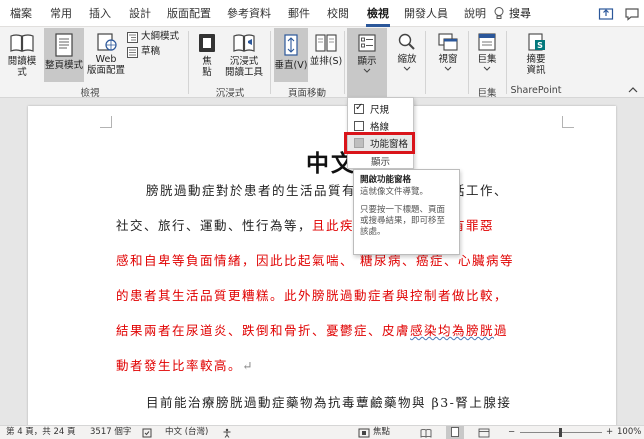 Image resolution: width=644 pixels, height=439 pixels. I want to click on web-layout-button: Web 版面配置, so click(106, 54).